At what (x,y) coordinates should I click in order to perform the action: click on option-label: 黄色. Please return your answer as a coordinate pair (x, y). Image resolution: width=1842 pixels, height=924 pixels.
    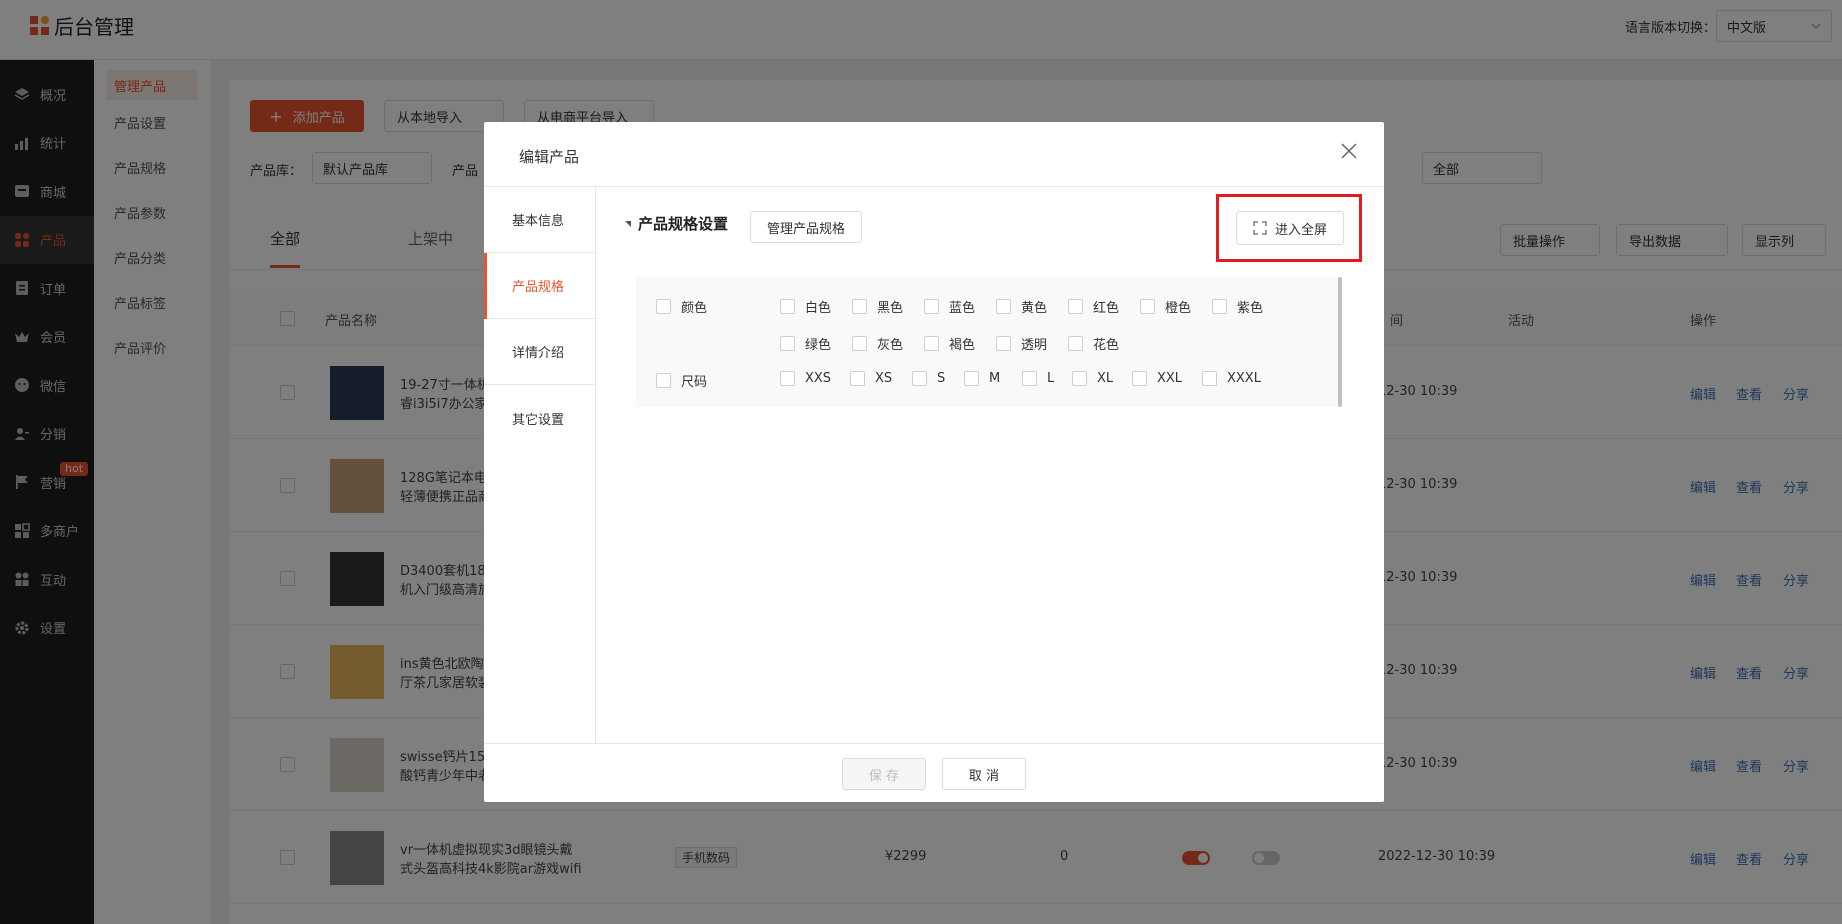
    Looking at the image, I should click on (1034, 308).